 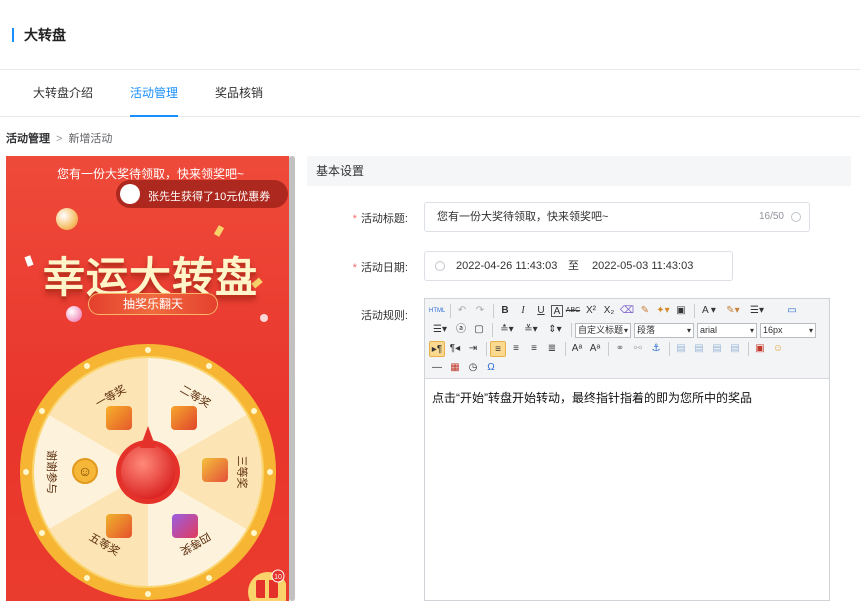 I want to click on line-height-icon: ⇕▾, so click(x=555, y=330).